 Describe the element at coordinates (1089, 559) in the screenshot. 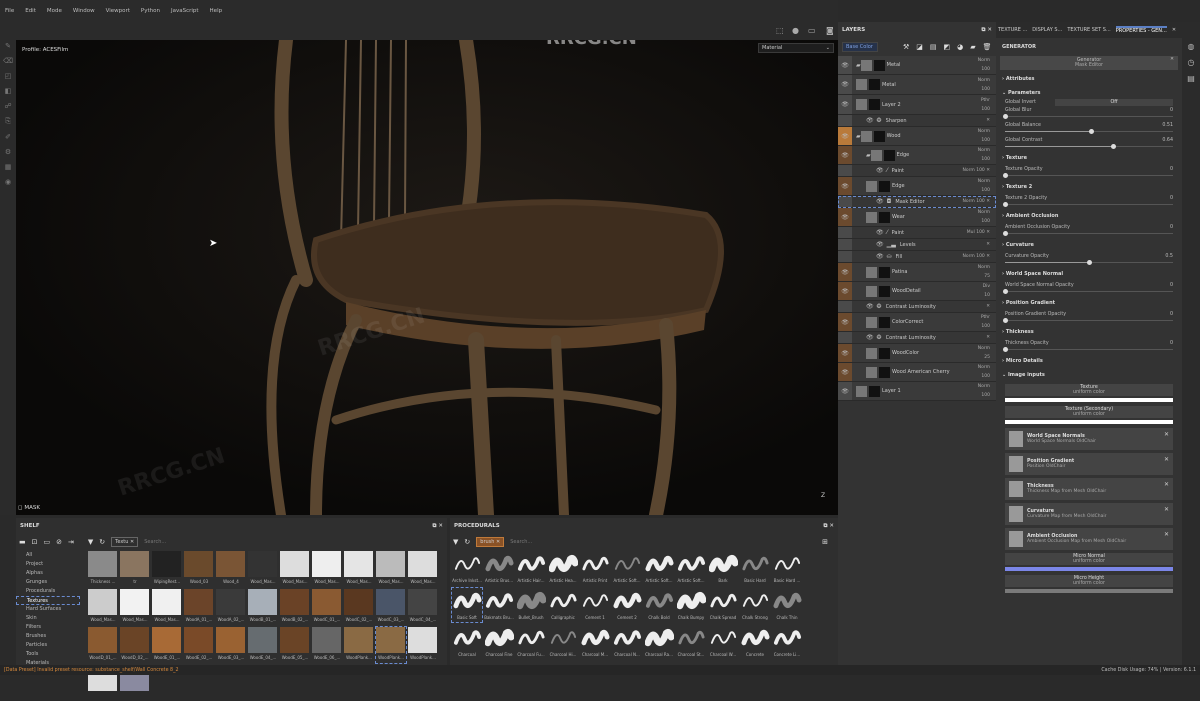

I see `color-input: Micro Normal uniform color` at that location.